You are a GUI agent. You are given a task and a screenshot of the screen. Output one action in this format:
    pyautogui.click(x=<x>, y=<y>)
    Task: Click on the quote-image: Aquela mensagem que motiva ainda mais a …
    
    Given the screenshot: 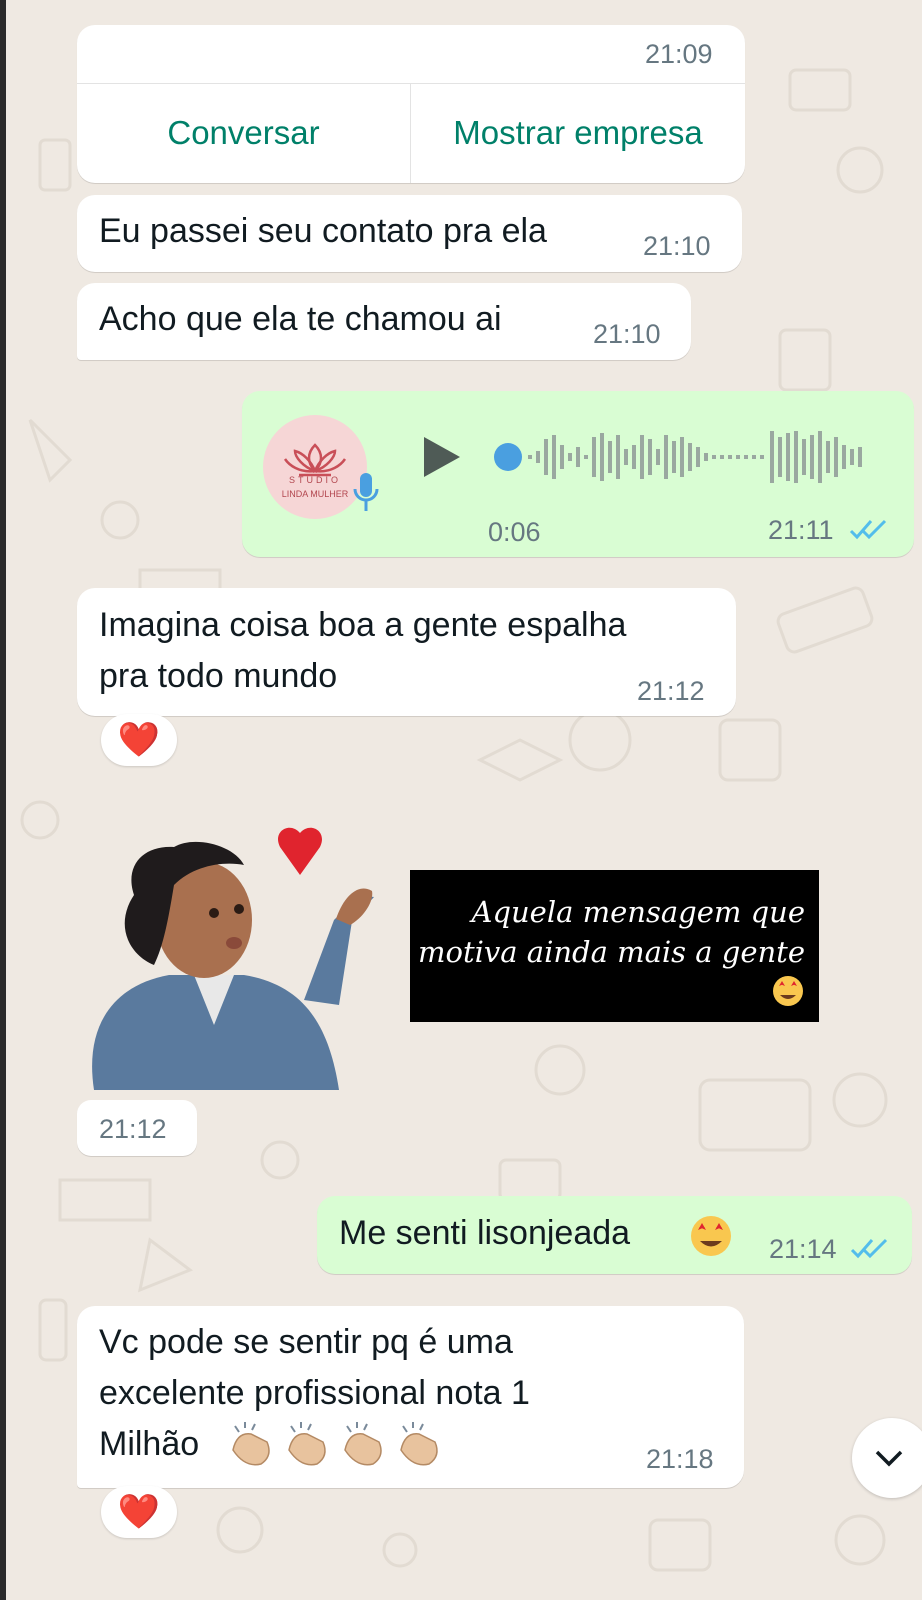 What is the action you would take?
    pyautogui.click(x=614, y=946)
    